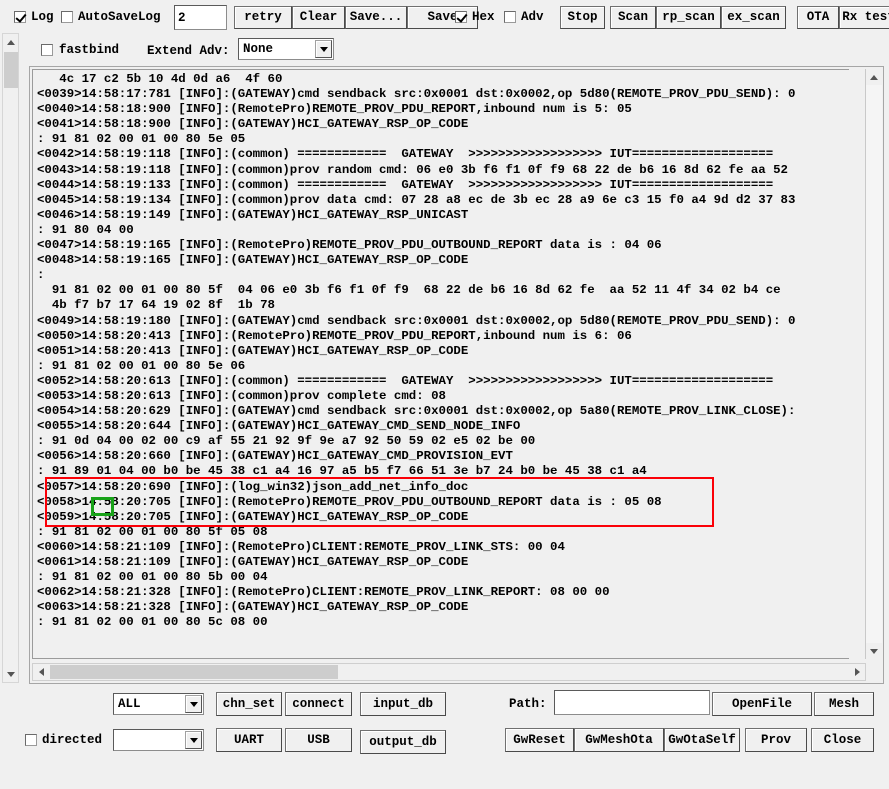 The width and height of the screenshot is (889, 789). I want to click on mesh-button: Mesh, so click(844, 704).